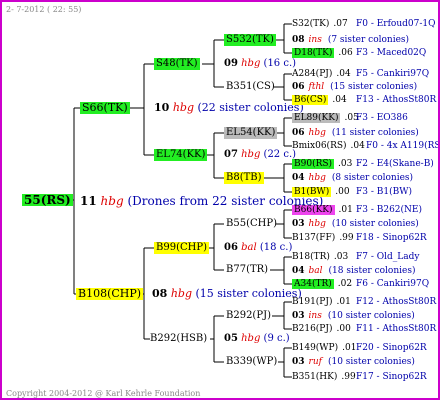 This screenshot has height=400, width=440. I want to click on right-ancestor-row: B18(TR) .03 F7 - Old_Lady, so click(355, 257).